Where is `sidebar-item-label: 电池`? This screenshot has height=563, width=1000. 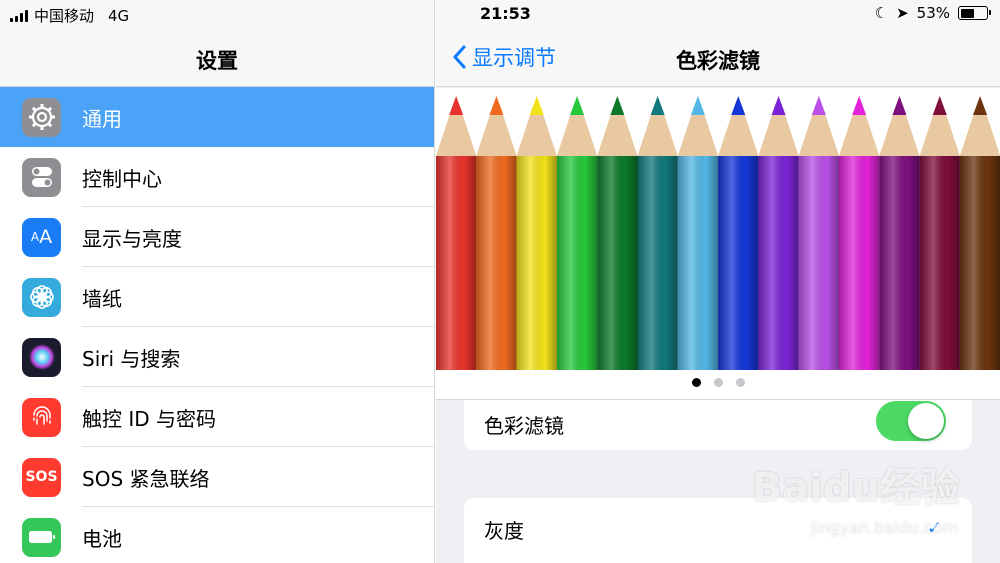
sidebar-item-label: 电池 is located at coordinates (102, 538).